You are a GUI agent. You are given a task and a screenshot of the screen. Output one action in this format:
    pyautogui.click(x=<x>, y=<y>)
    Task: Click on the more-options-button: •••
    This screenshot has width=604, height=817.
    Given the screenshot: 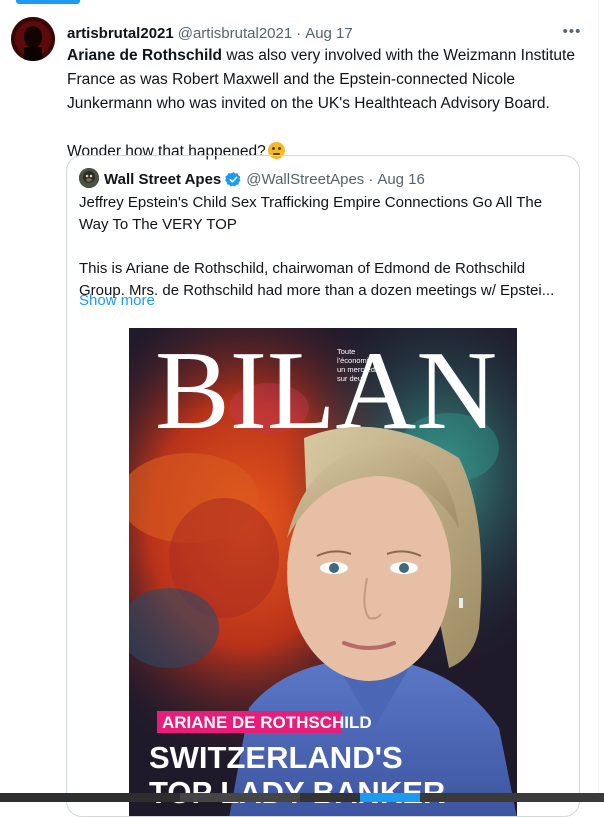 What is the action you would take?
    pyautogui.click(x=572, y=31)
    